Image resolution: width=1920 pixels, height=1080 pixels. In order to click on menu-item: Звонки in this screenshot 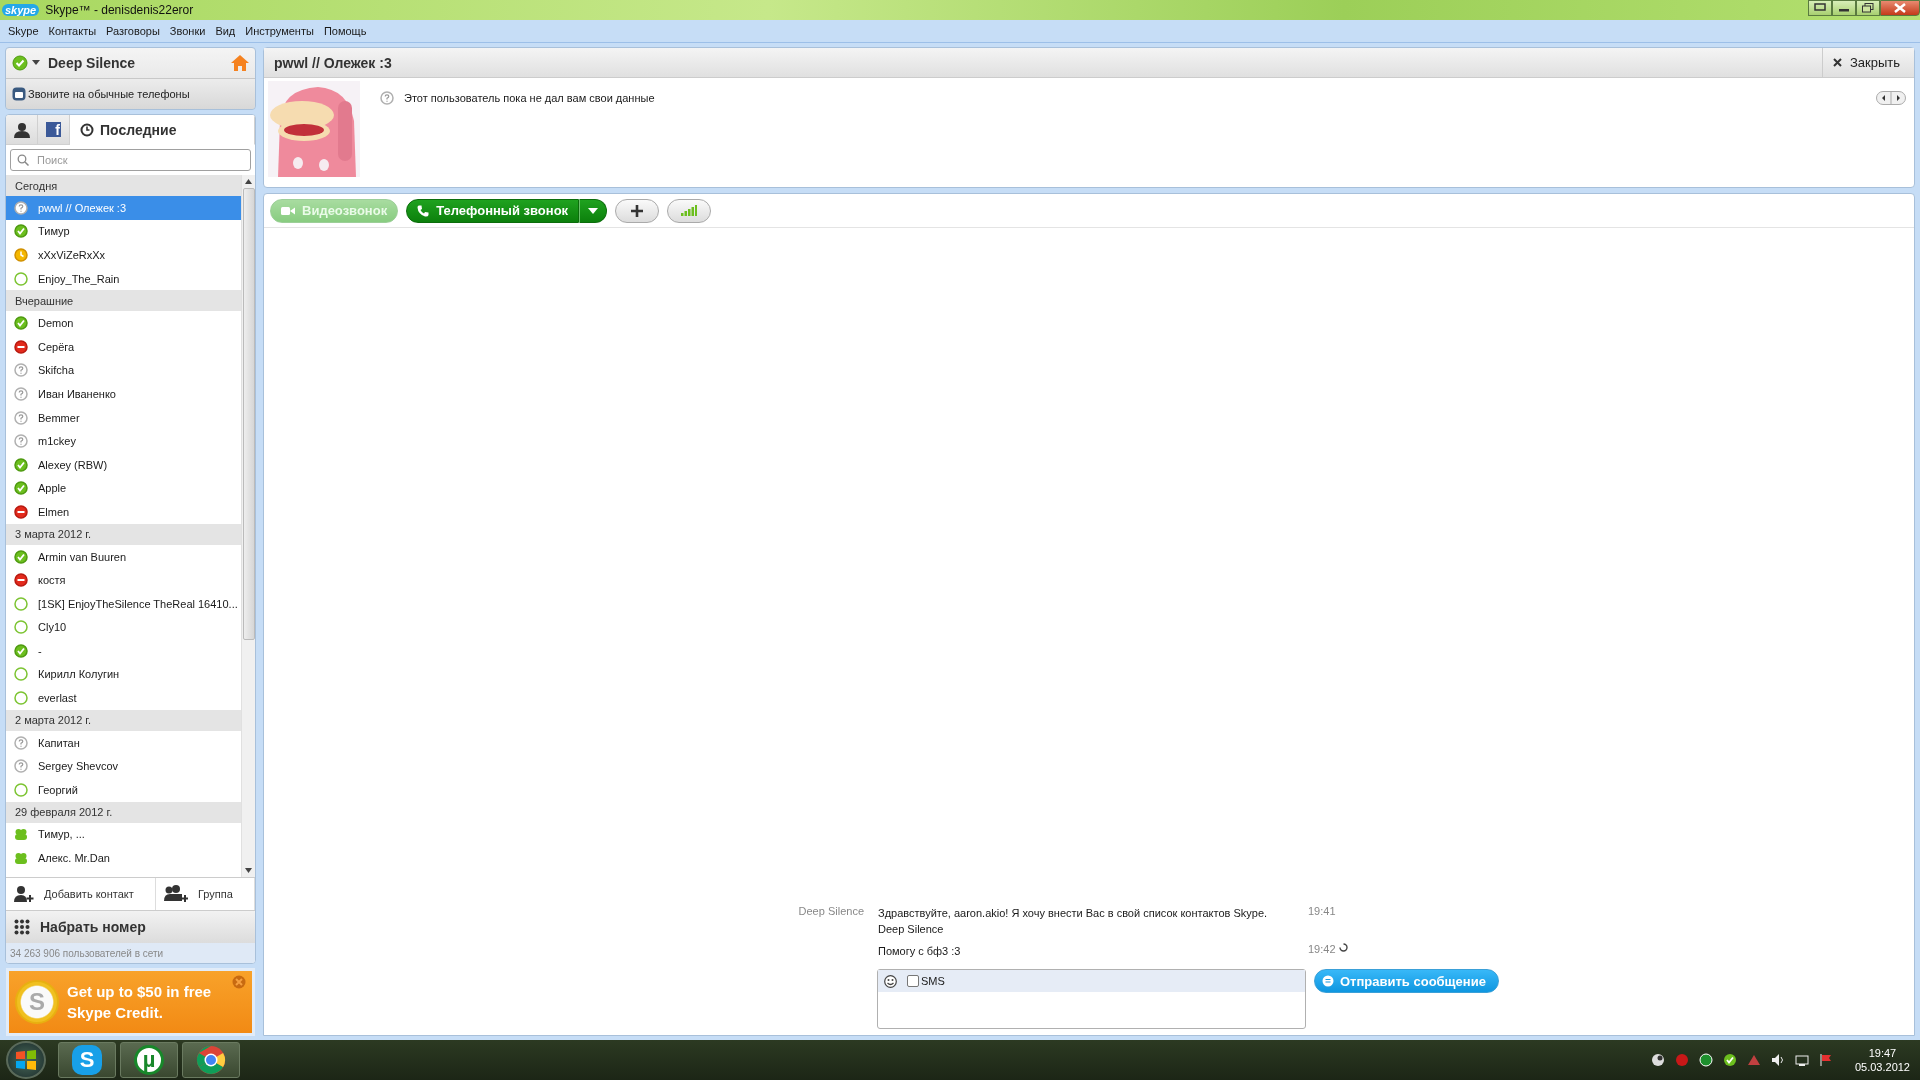, I will do `click(187, 31)`.